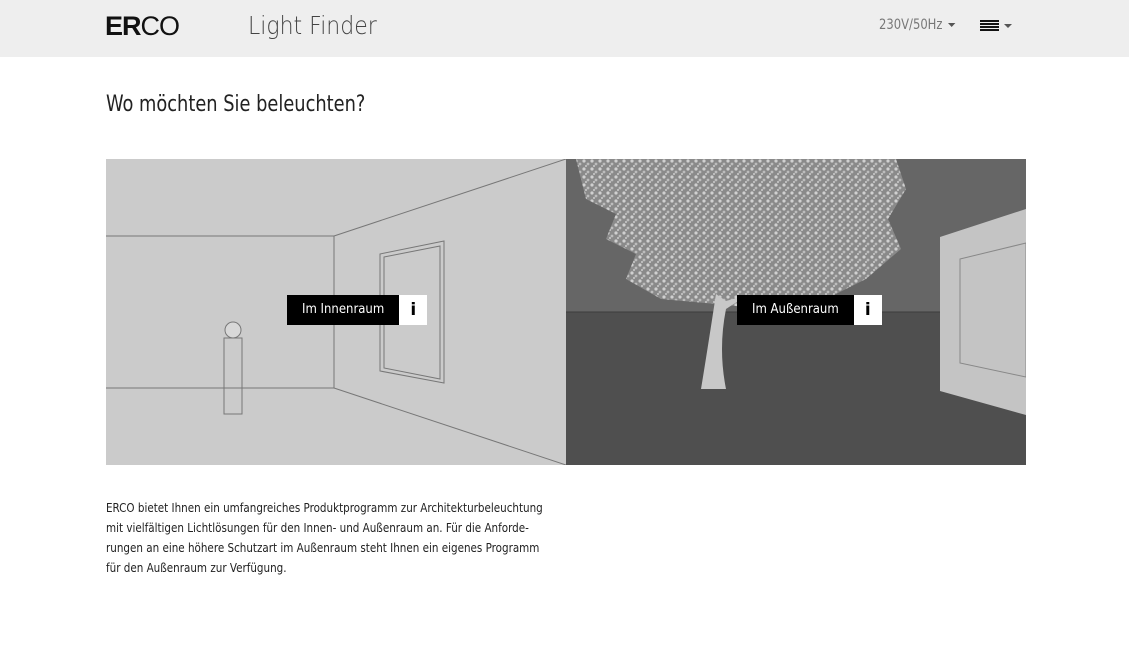 The image size is (1129, 670). What do you see at coordinates (795, 310) in the screenshot?
I see `outdoor-label: Im Außenraum` at bounding box center [795, 310].